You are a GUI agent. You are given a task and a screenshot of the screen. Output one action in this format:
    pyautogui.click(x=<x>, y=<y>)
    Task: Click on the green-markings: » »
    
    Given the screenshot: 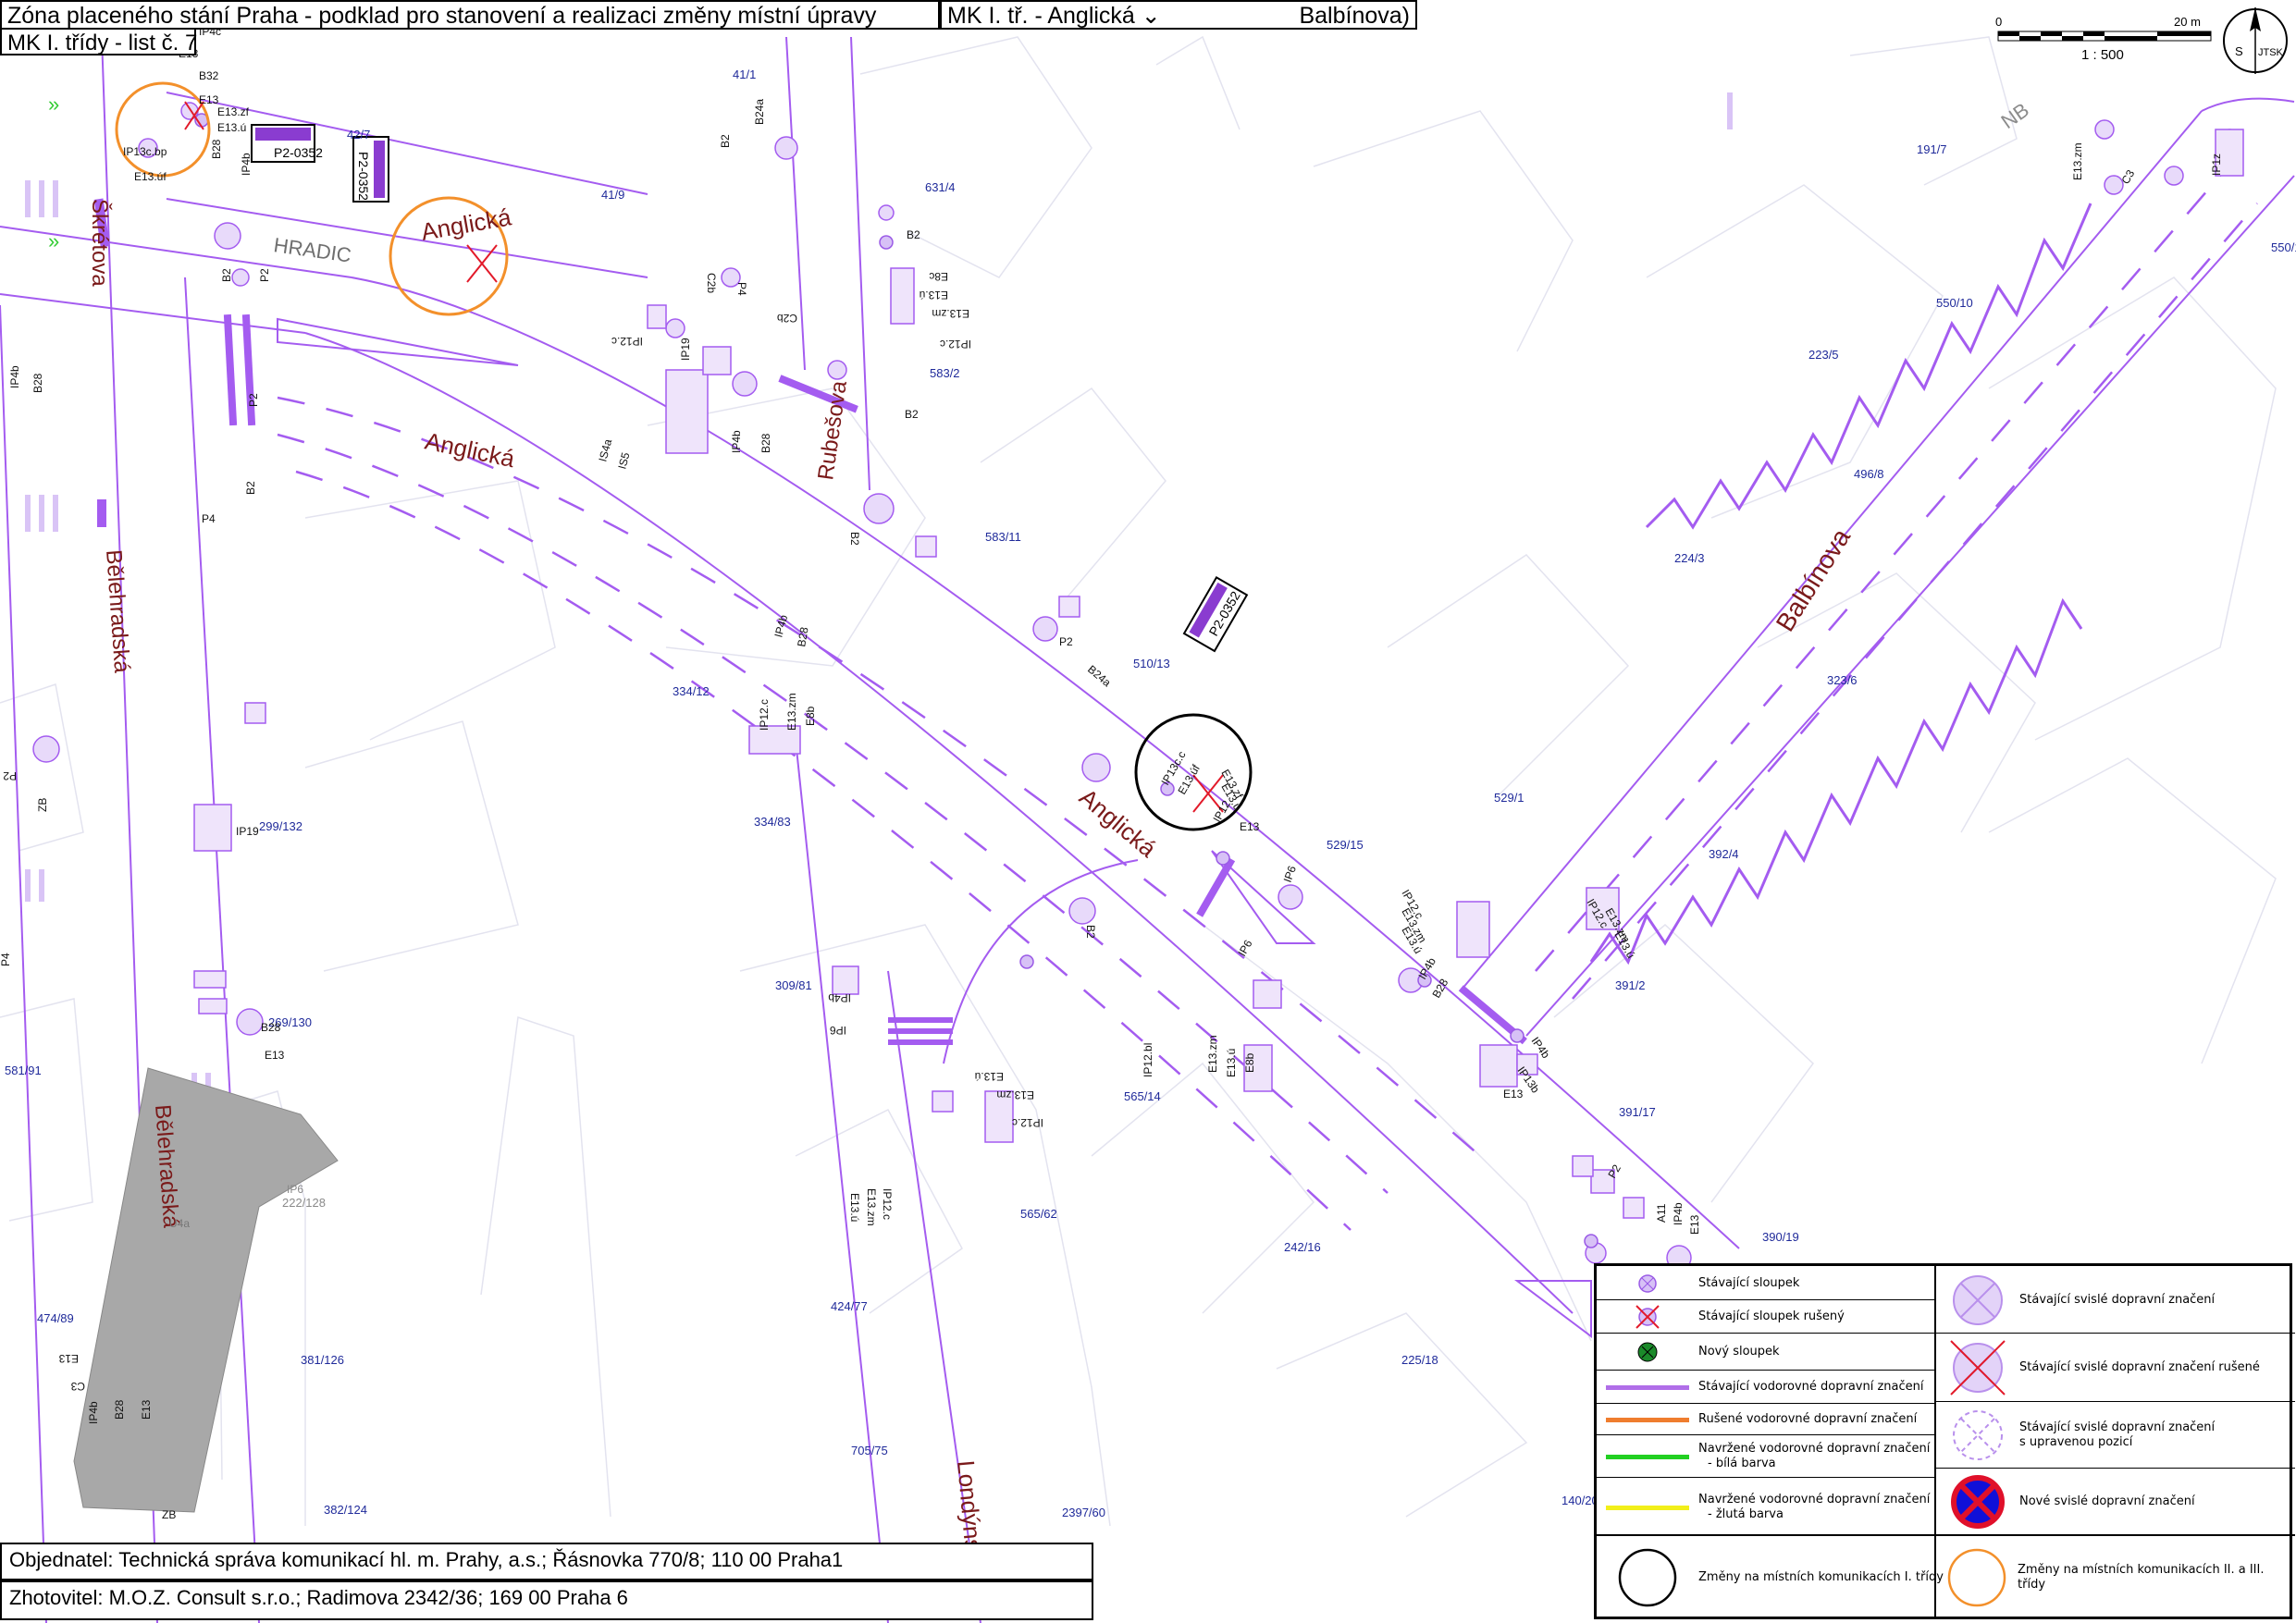 What is the action you would take?
    pyautogui.click(x=53, y=172)
    